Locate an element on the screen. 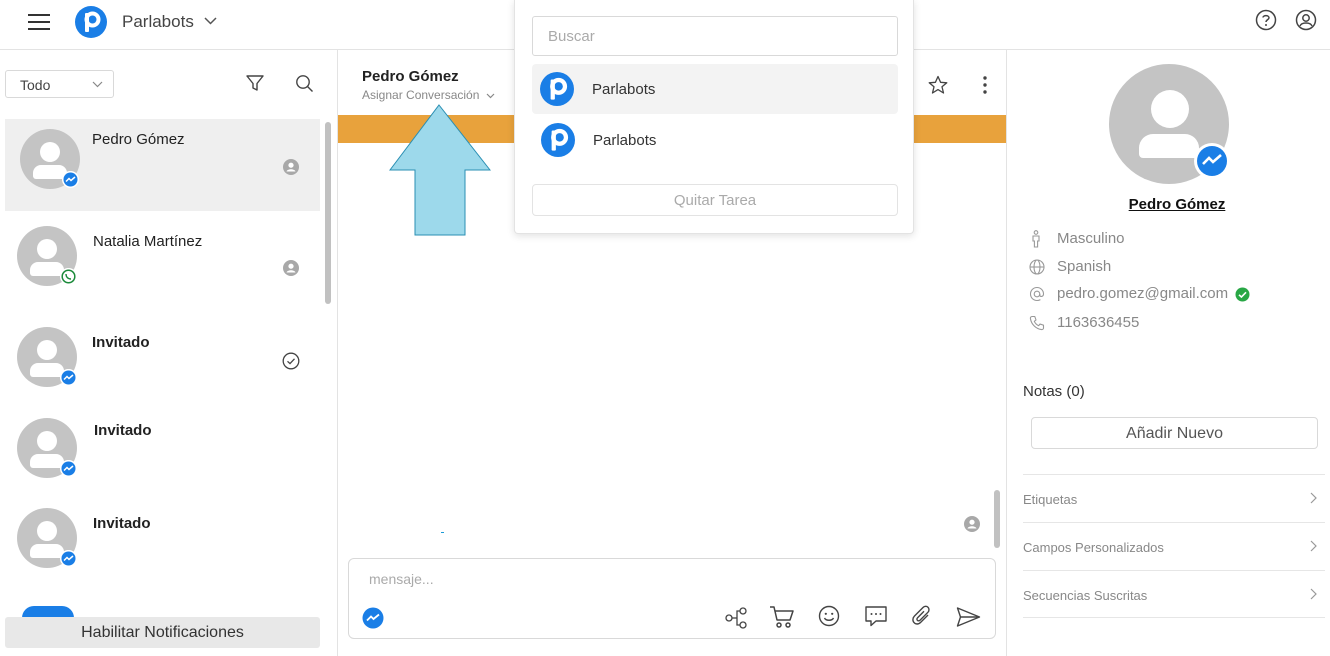 The height and width of the screenshot is (656, 1330). section-label: Secuencias Suscritas is located at coordinates (1085, 595).